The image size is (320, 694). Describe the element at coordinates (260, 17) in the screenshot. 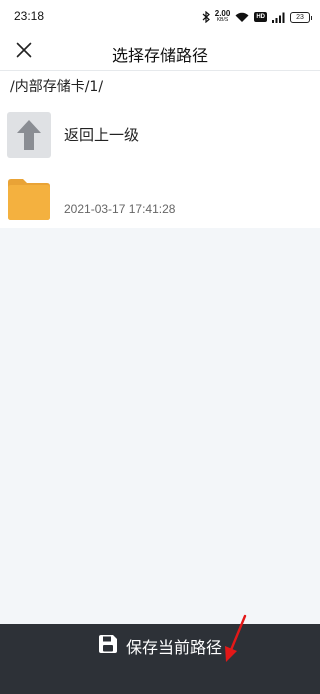

I see `hd-badge: HD` at that location.